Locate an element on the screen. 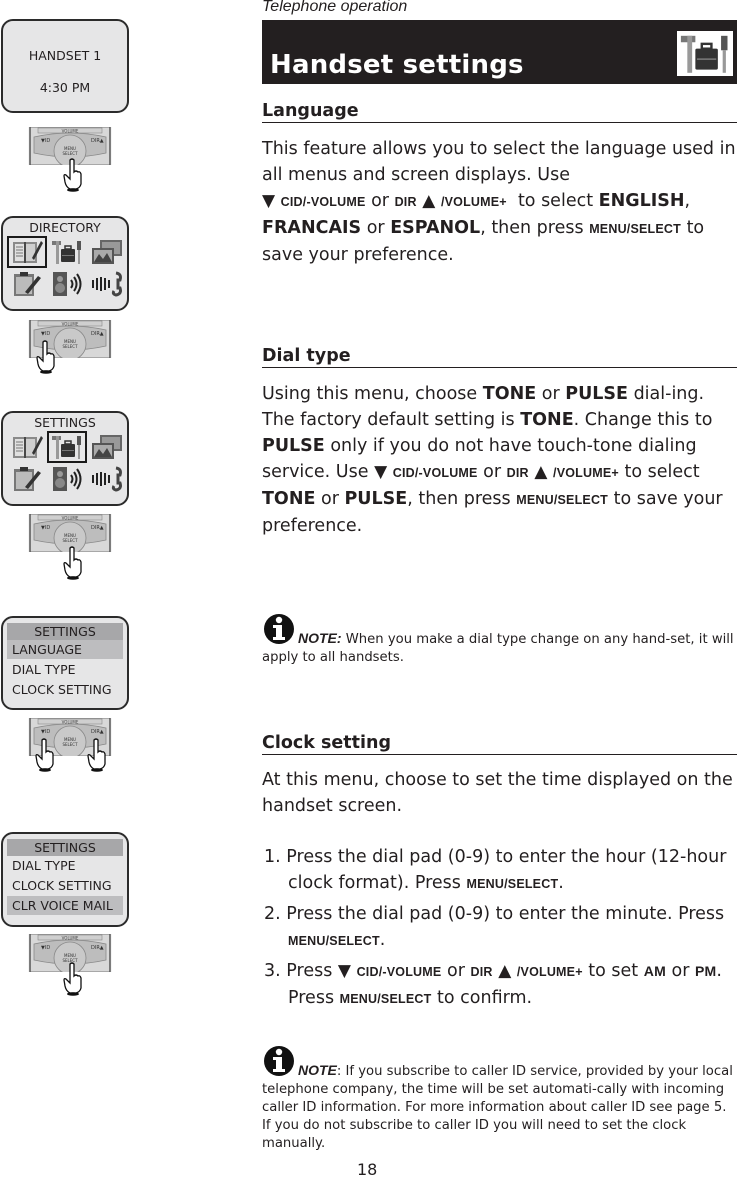 The height and width of the screenshot is (1181, 737). section-banner: Handset settings is located at coordinates (499, 52).